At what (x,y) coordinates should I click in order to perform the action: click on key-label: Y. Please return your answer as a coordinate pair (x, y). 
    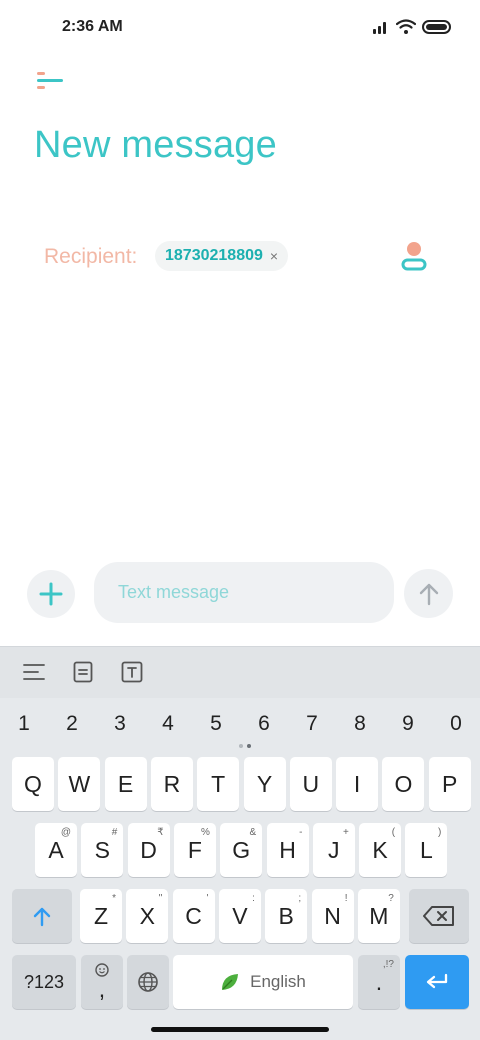
    Looking at the image, I should click on (264, 783).